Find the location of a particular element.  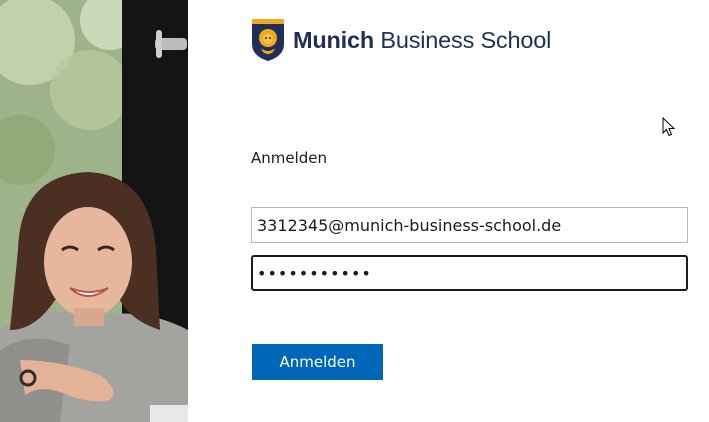

signin-button: Anmelden is located at coordinates (317, 362).